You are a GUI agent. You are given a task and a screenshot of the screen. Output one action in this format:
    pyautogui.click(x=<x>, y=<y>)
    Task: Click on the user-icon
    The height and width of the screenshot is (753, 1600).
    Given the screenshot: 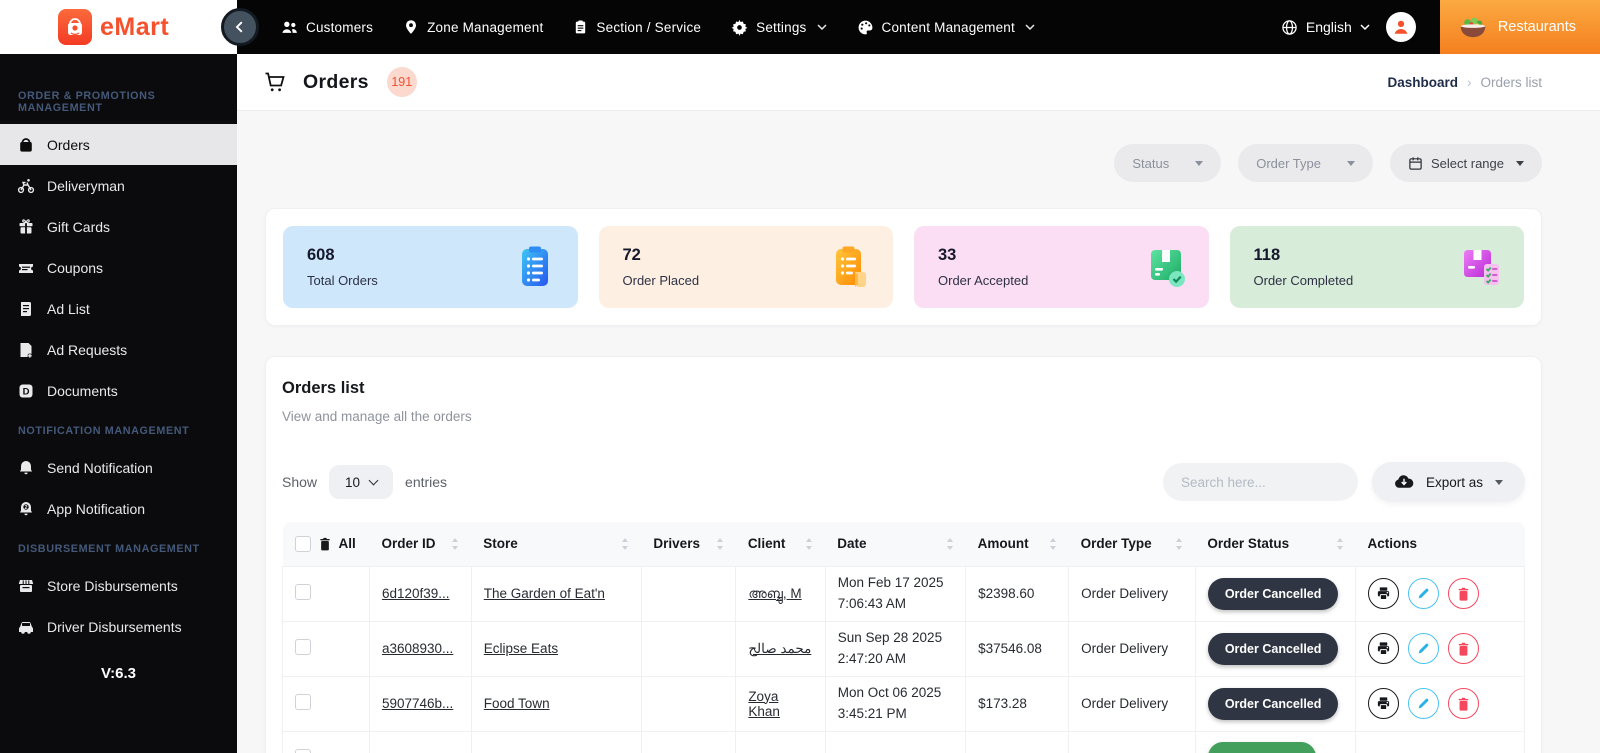 What is the action you would take?
    pyautogui.click(x=1401, y=27)
    